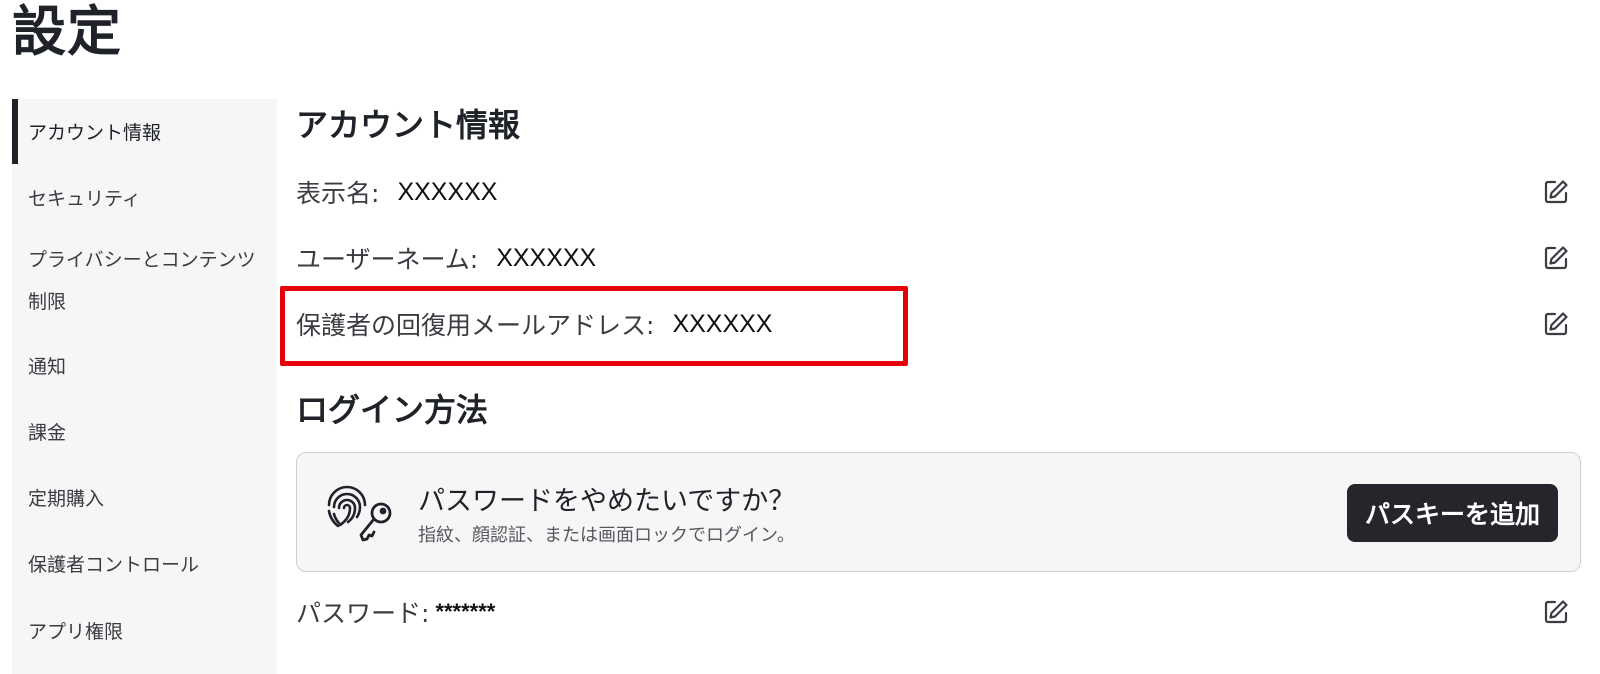 The image size is (1600, 674). Describe the element at coordinates (144, 281) in the screenshot. I see `sidebar-item-privacy-restrictions: プライバシーとコンテンツ 制限` at that location.